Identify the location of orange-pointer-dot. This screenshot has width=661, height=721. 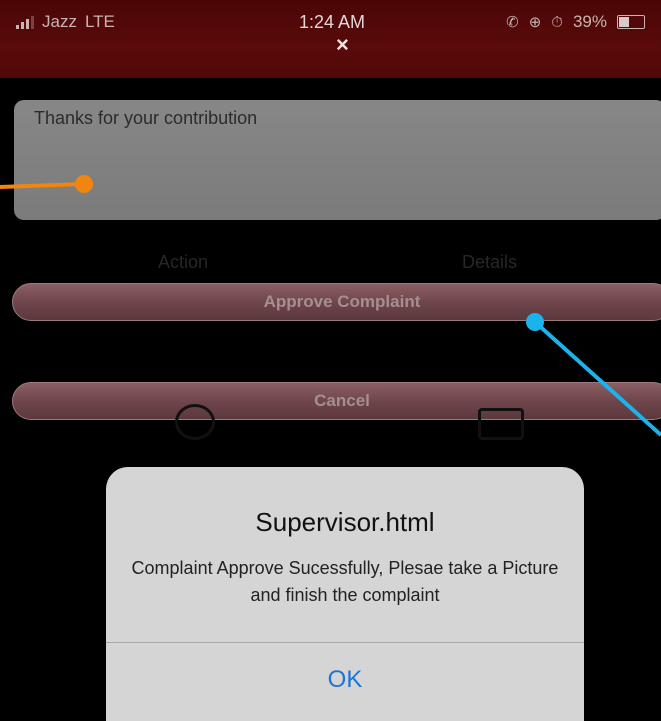
(84, 184).